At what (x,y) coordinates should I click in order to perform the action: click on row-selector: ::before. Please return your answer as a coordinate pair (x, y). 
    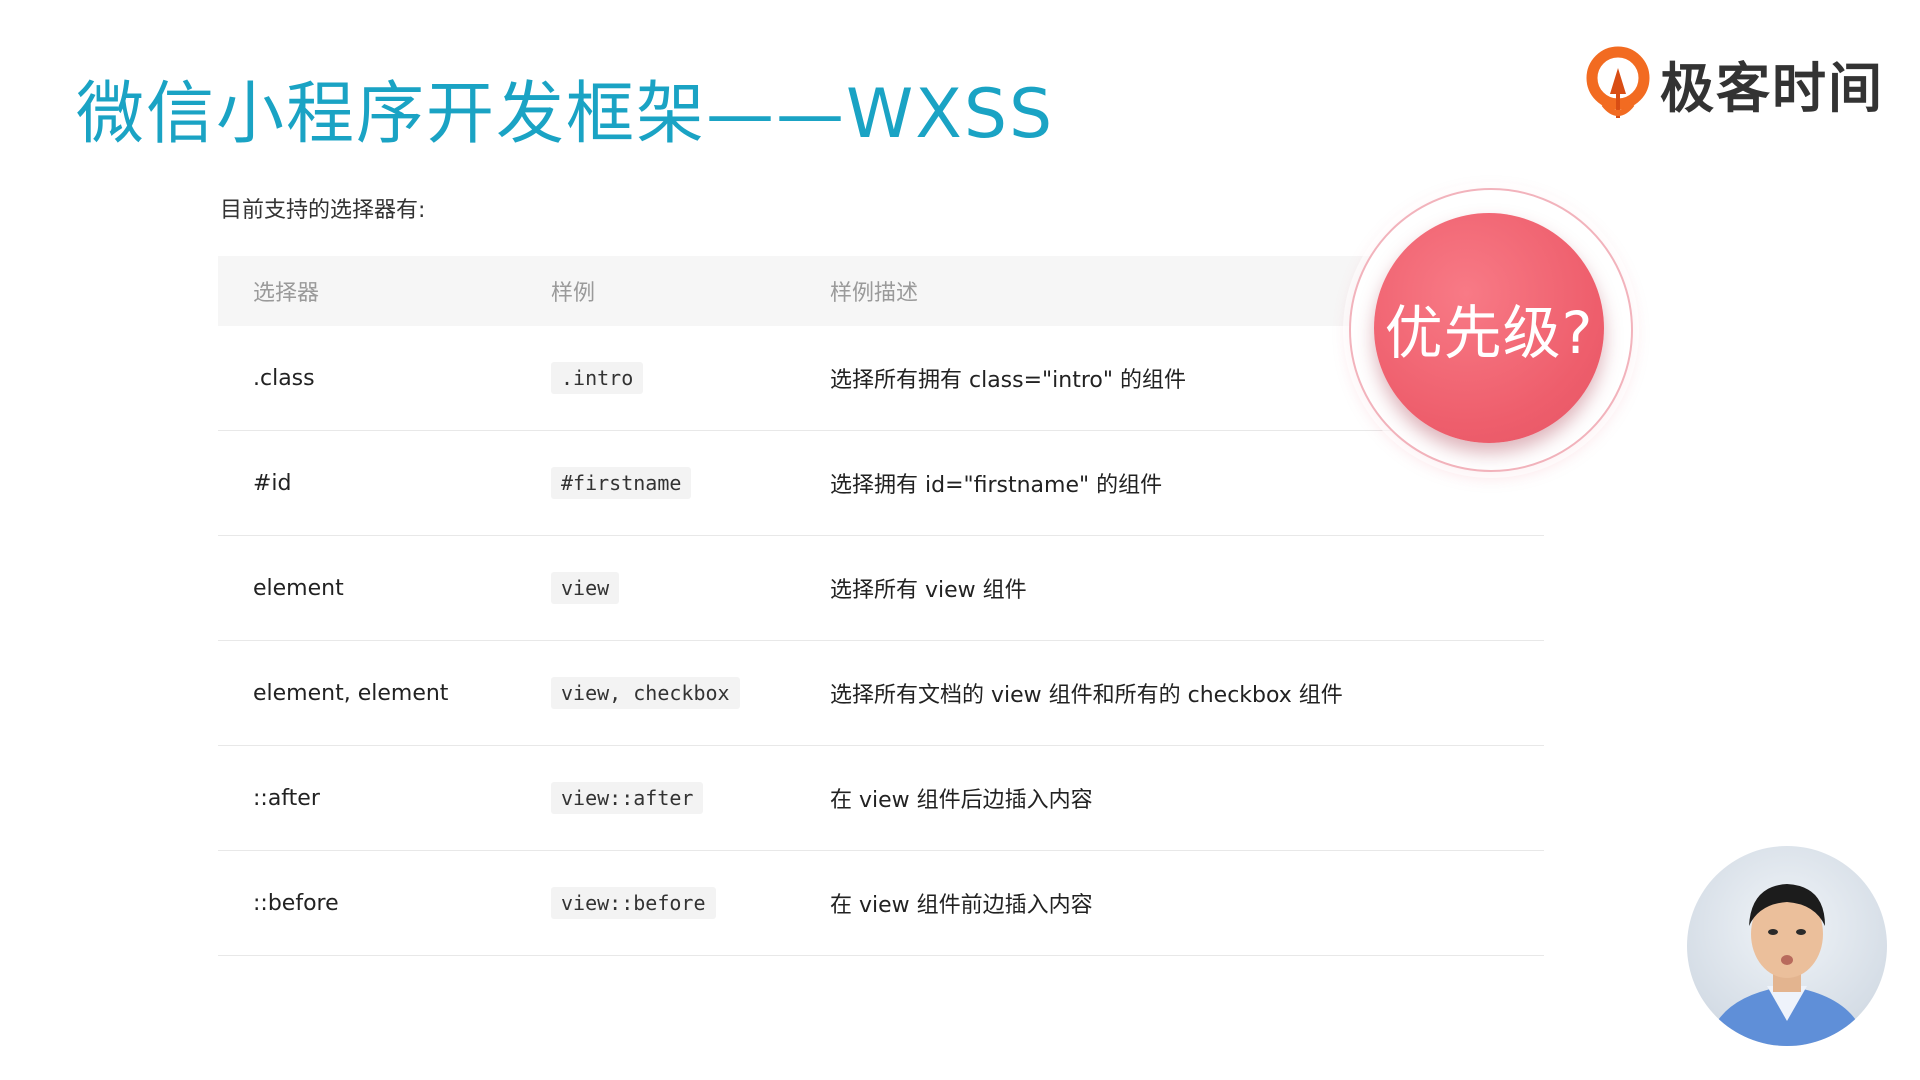
    Looking at the image, I should click on (296, 903).